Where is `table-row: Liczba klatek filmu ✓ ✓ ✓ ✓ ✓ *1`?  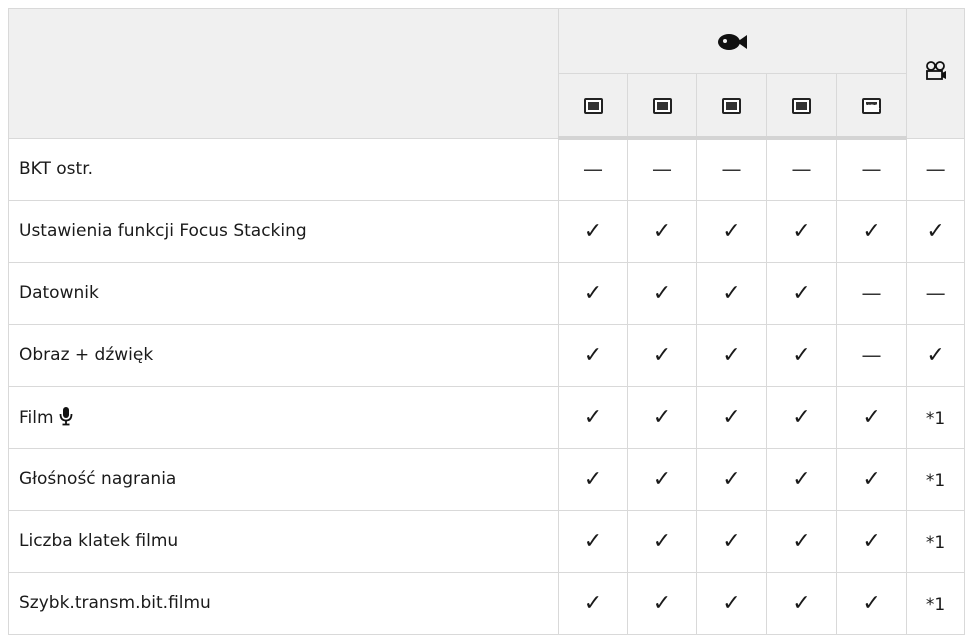
table-row: Liczba klatek filmu ✓ ✓ ✓ ✓ ✓ *1 is located at coordinates (487, 541).